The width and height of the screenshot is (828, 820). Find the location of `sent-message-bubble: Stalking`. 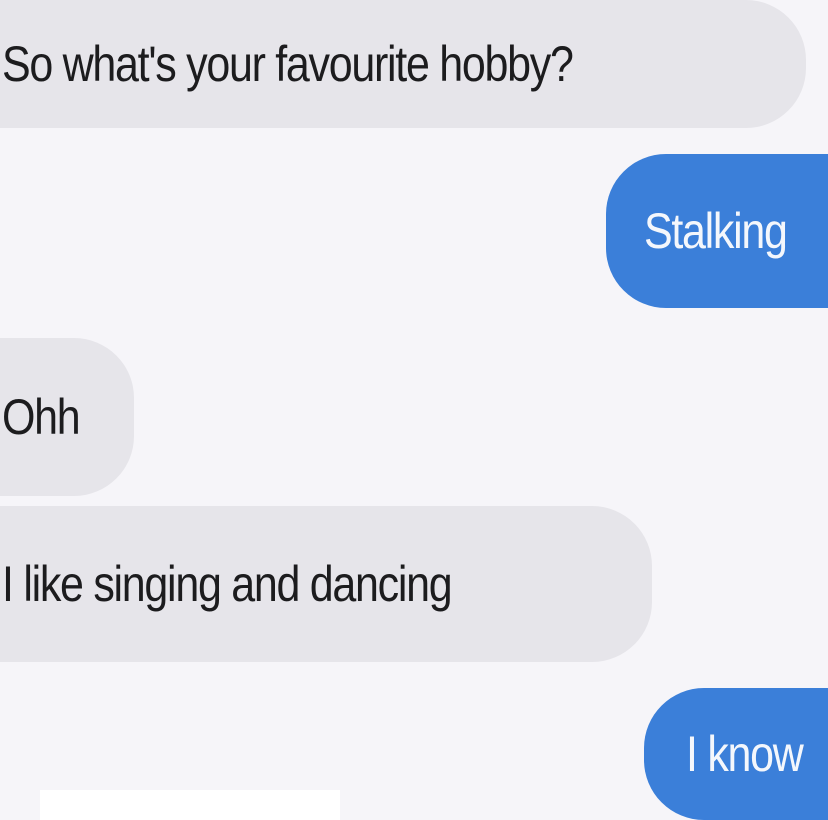

sent-message-bubble: Stalking is located at coordinates (717, 231).